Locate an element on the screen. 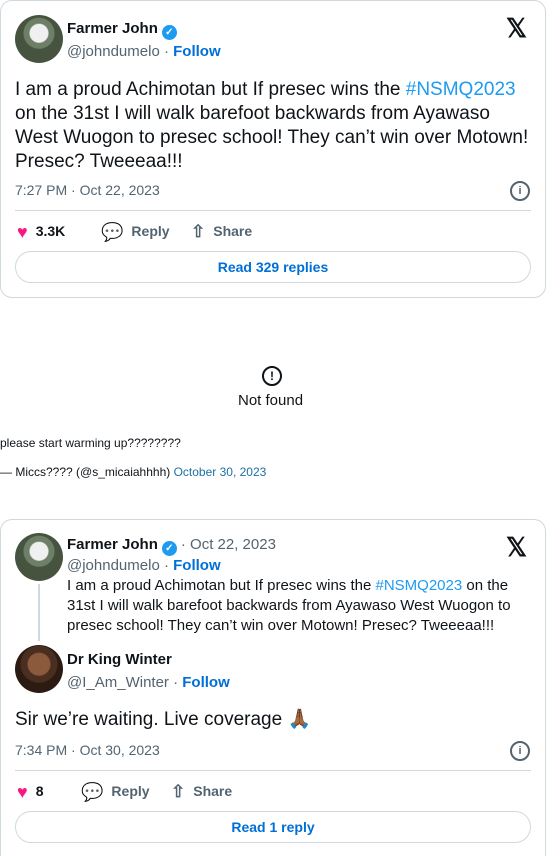  read-replies-button: Read 329 replies is located at coordinates (273, 267).